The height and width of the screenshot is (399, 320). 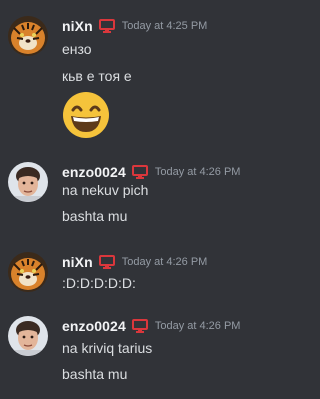 What do you see at coordinates (97, 76) in the screenshot?
I see `message-text: кьв е тоя е` at bounding box center [97, 76].